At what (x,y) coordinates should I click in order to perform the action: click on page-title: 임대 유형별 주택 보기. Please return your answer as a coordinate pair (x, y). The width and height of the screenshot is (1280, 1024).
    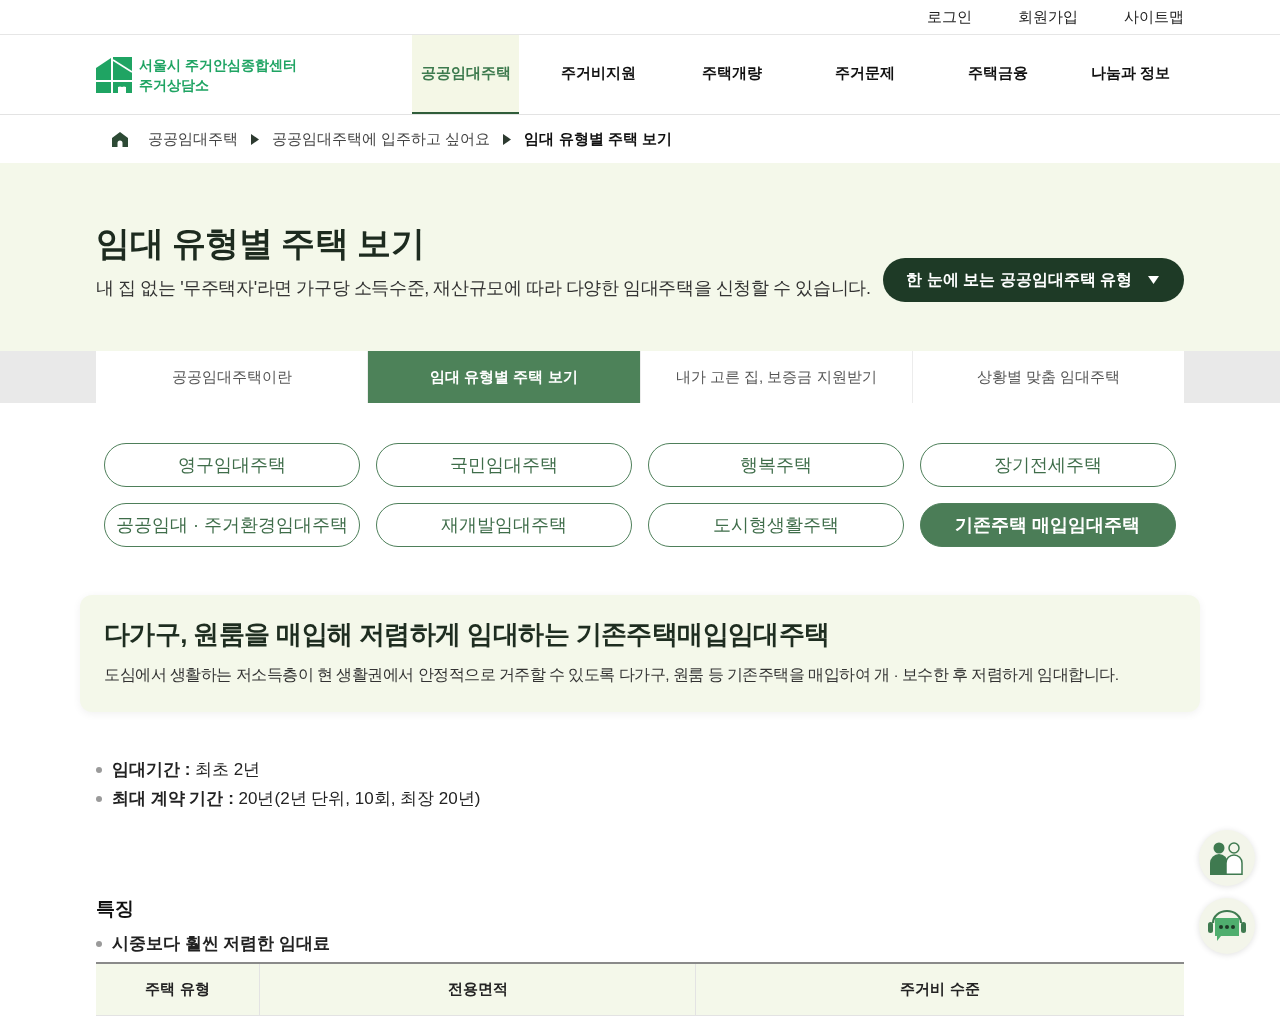
    Looking at the image, I should click on (261, 243).